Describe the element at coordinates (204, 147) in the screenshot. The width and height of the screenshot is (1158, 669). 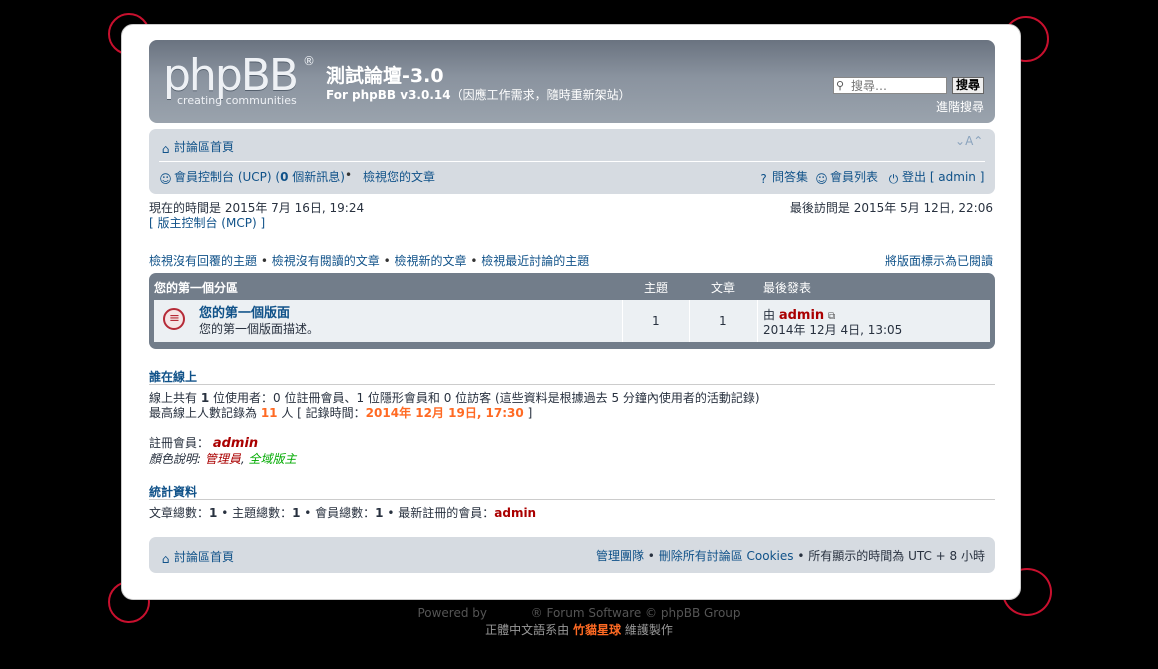
I see `breadcrumb-home-label: 討論區首頁` at that location.